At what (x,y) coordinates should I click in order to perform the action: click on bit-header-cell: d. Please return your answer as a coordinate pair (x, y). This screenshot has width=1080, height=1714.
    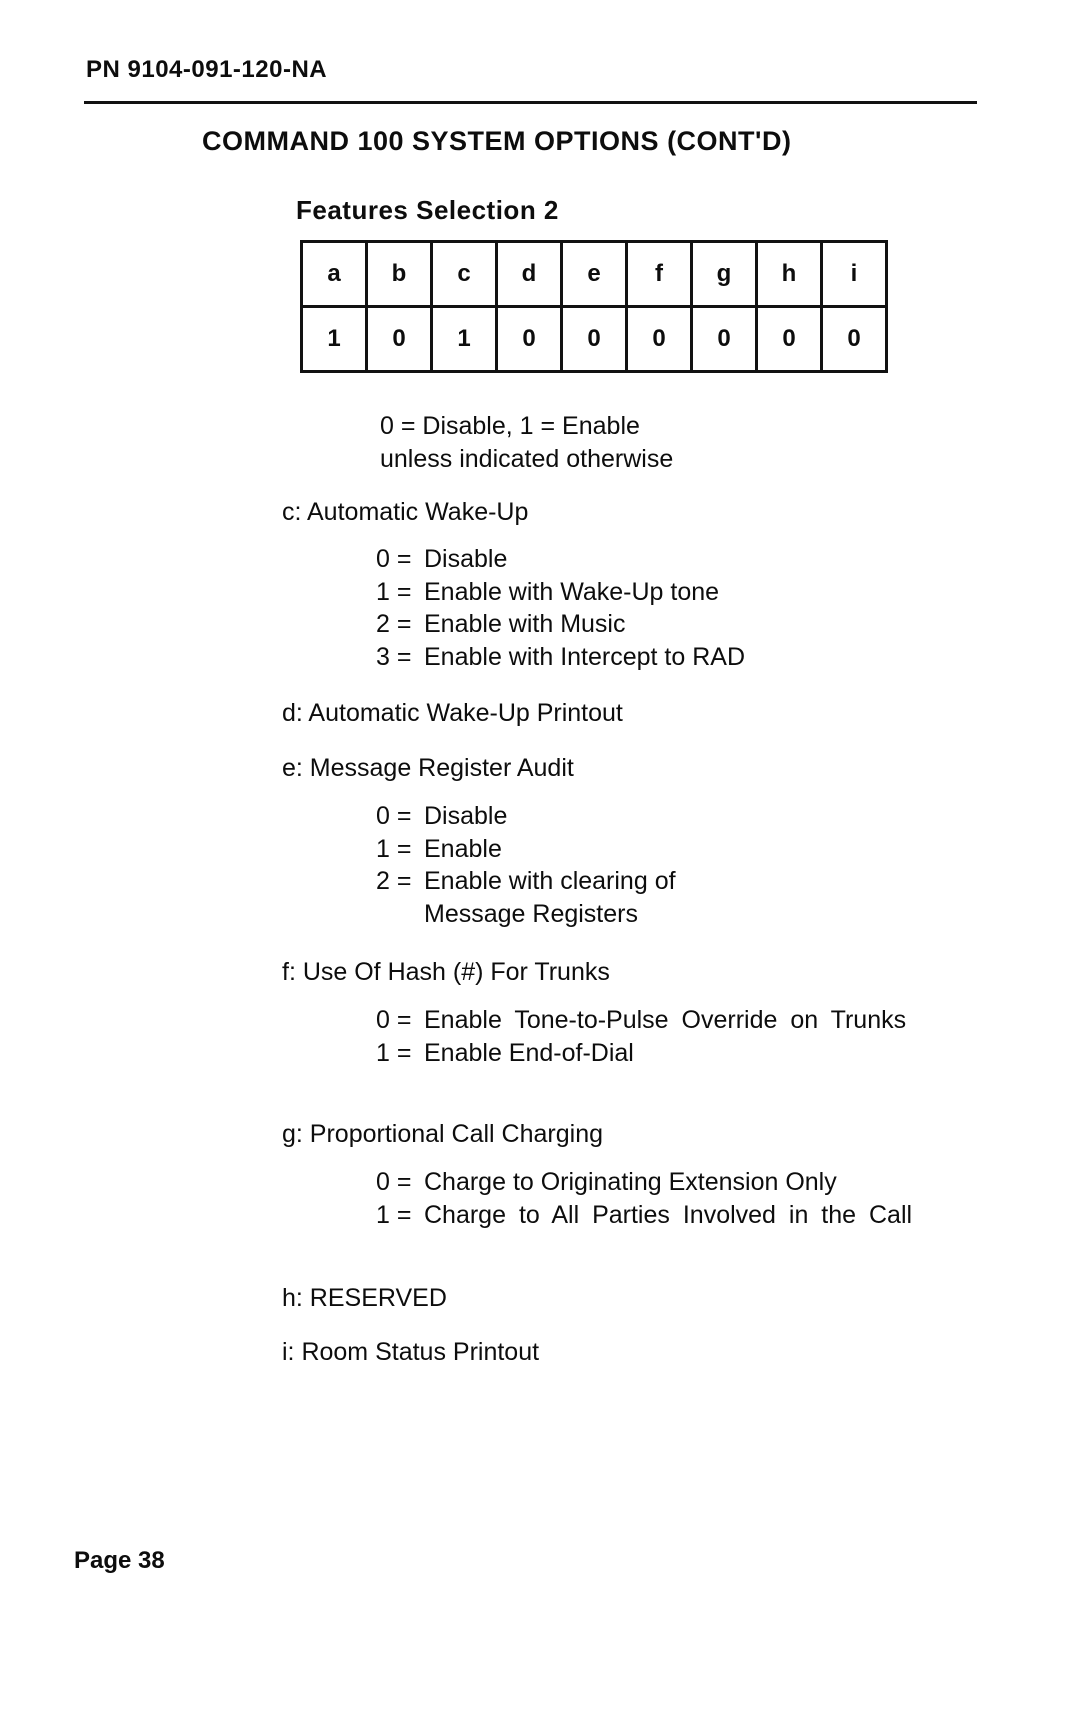
    Looking at the image, I should click on (529, 274).